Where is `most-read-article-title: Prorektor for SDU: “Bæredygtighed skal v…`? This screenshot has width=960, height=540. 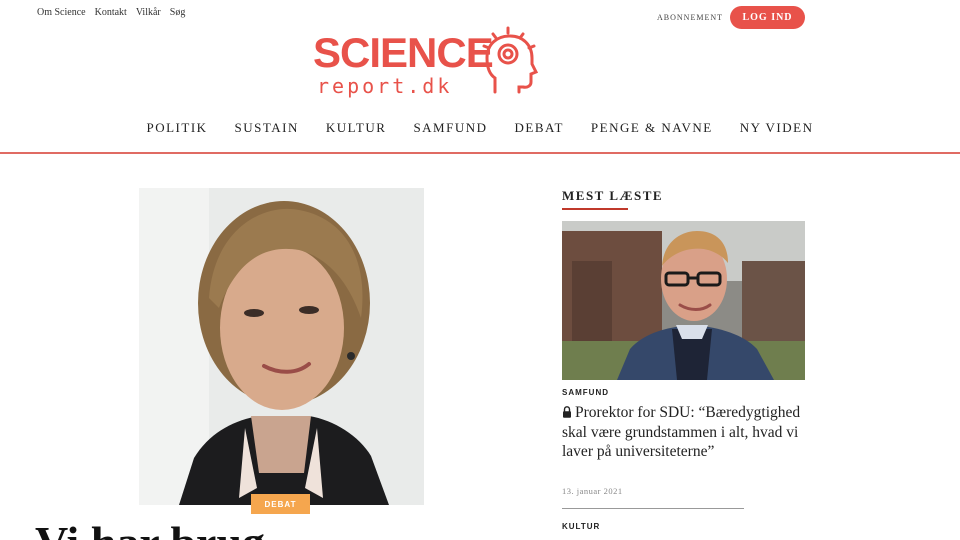
most-read-article-title: Prorektor for SDU: “Bæredygtighed skal v… is located at coordinates (687, 432).